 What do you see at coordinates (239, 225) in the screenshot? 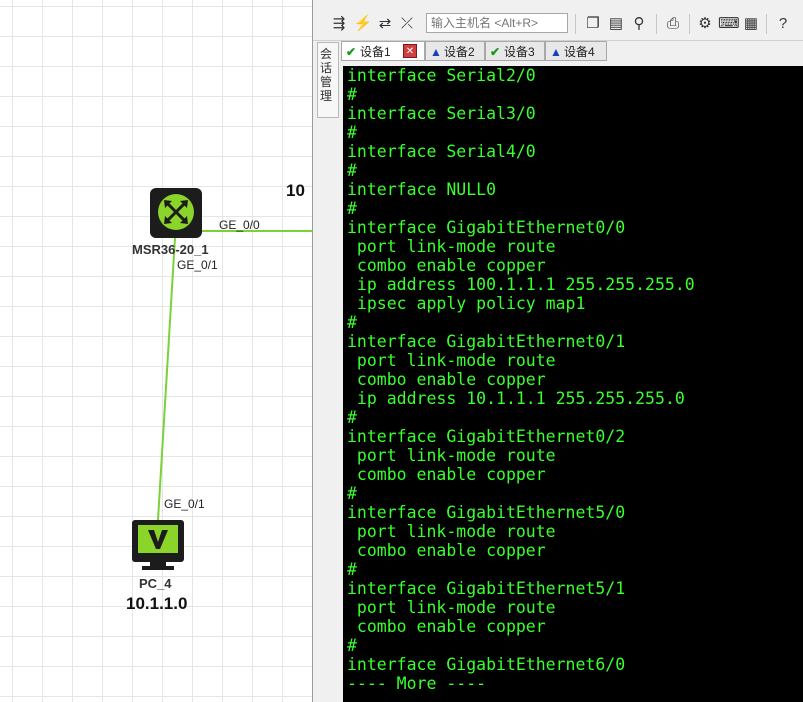
I see `router-port-ge00-label: GE_0/0` at bounding box center [239, 225].